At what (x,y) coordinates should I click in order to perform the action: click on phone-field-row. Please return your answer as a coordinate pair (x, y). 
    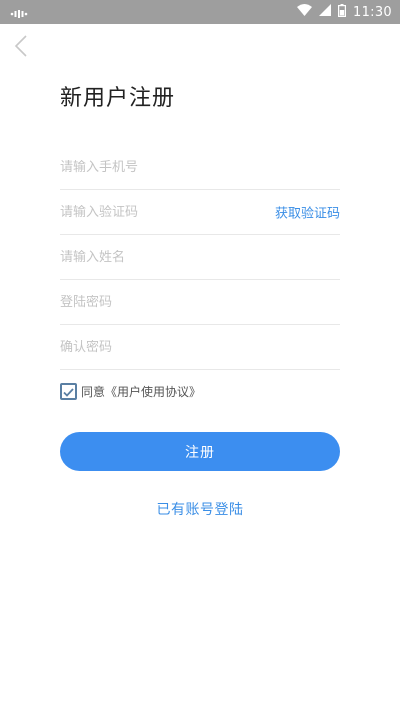
    Looking at the image, I should click on (200, 167).